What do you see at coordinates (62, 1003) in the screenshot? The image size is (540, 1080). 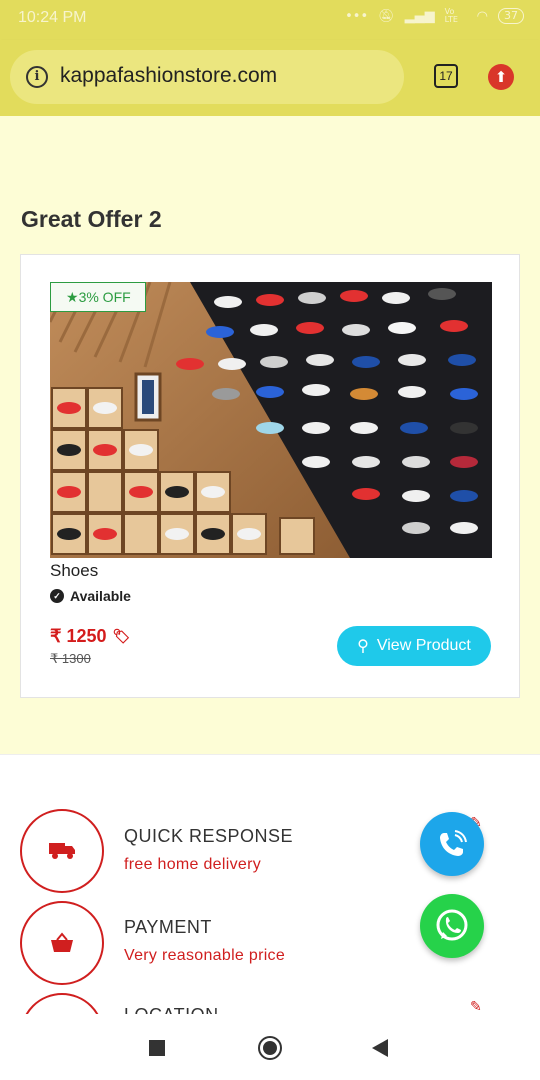 I see `location-icon` at bounding box center [62, 1003].